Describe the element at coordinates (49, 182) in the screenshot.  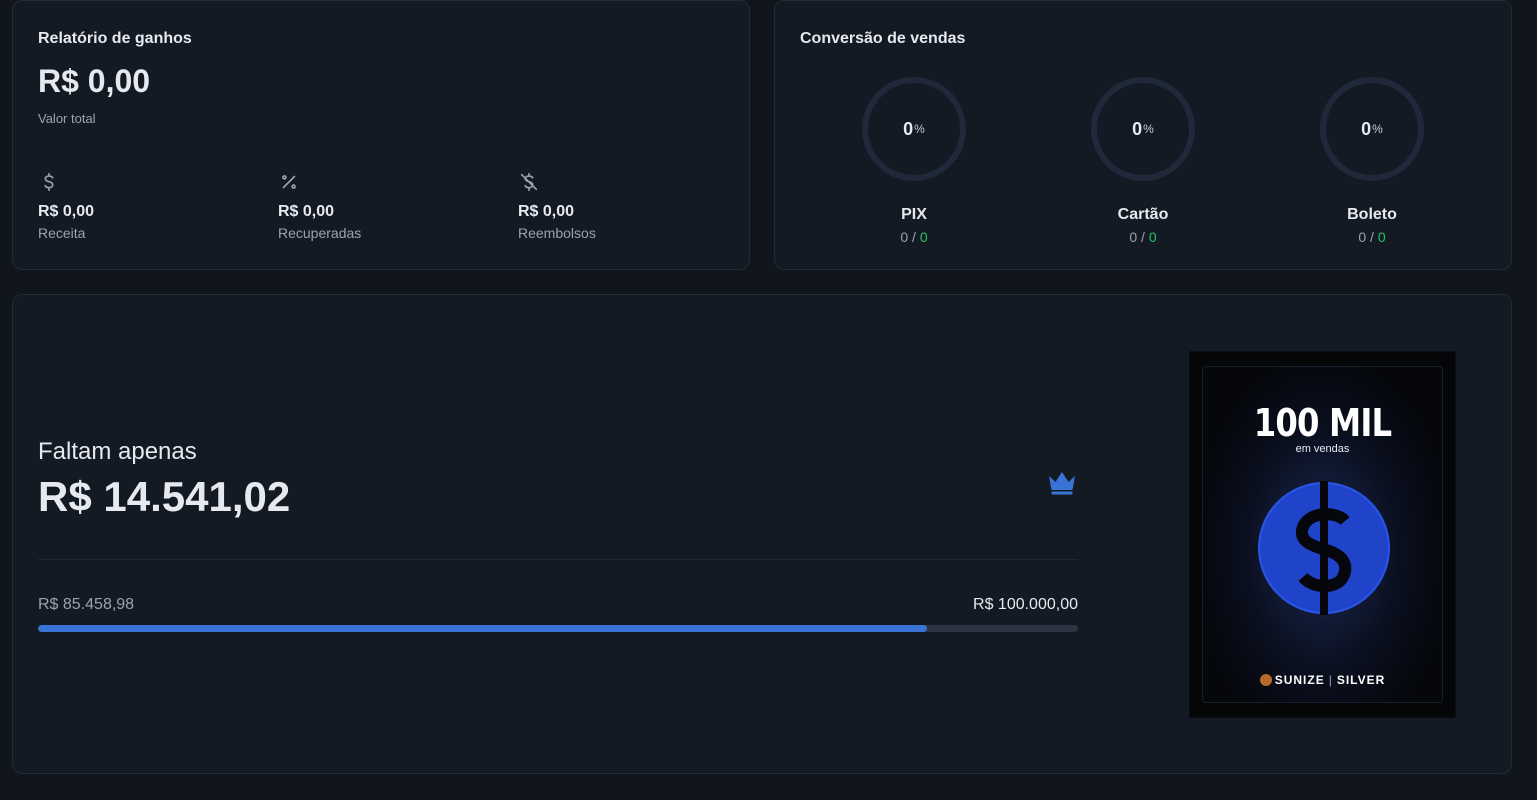
I see `dollar-icon` at that location.